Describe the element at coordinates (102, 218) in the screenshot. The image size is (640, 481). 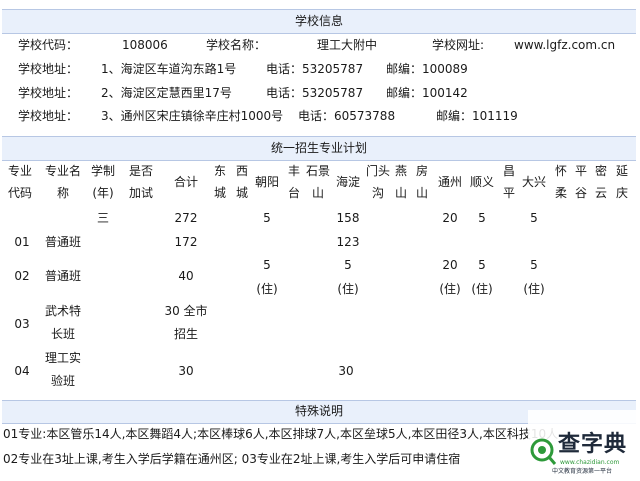
I see `cell-years: 三` at that location.